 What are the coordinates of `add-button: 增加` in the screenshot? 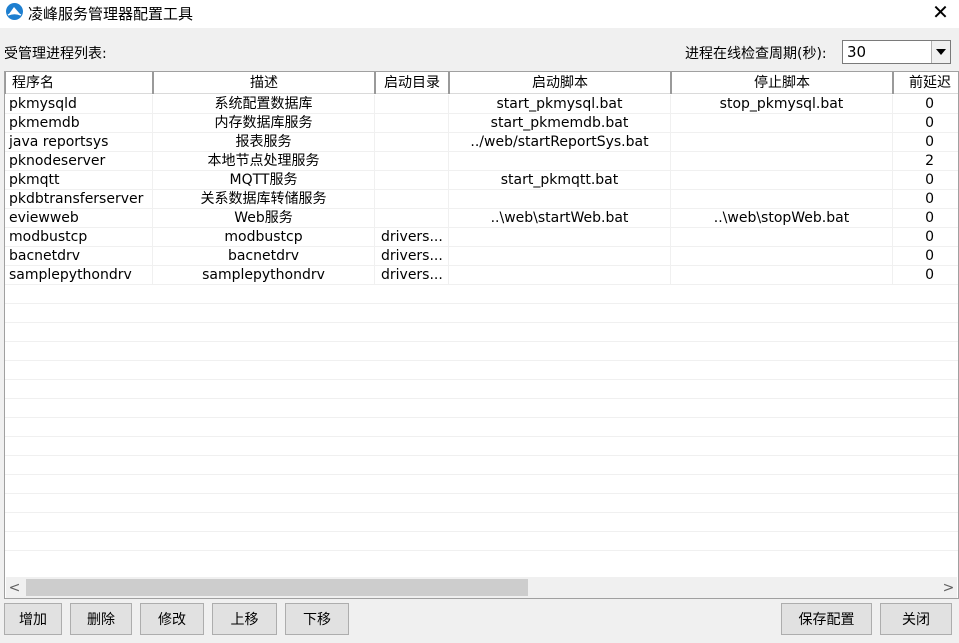 It's located at (33, 619).